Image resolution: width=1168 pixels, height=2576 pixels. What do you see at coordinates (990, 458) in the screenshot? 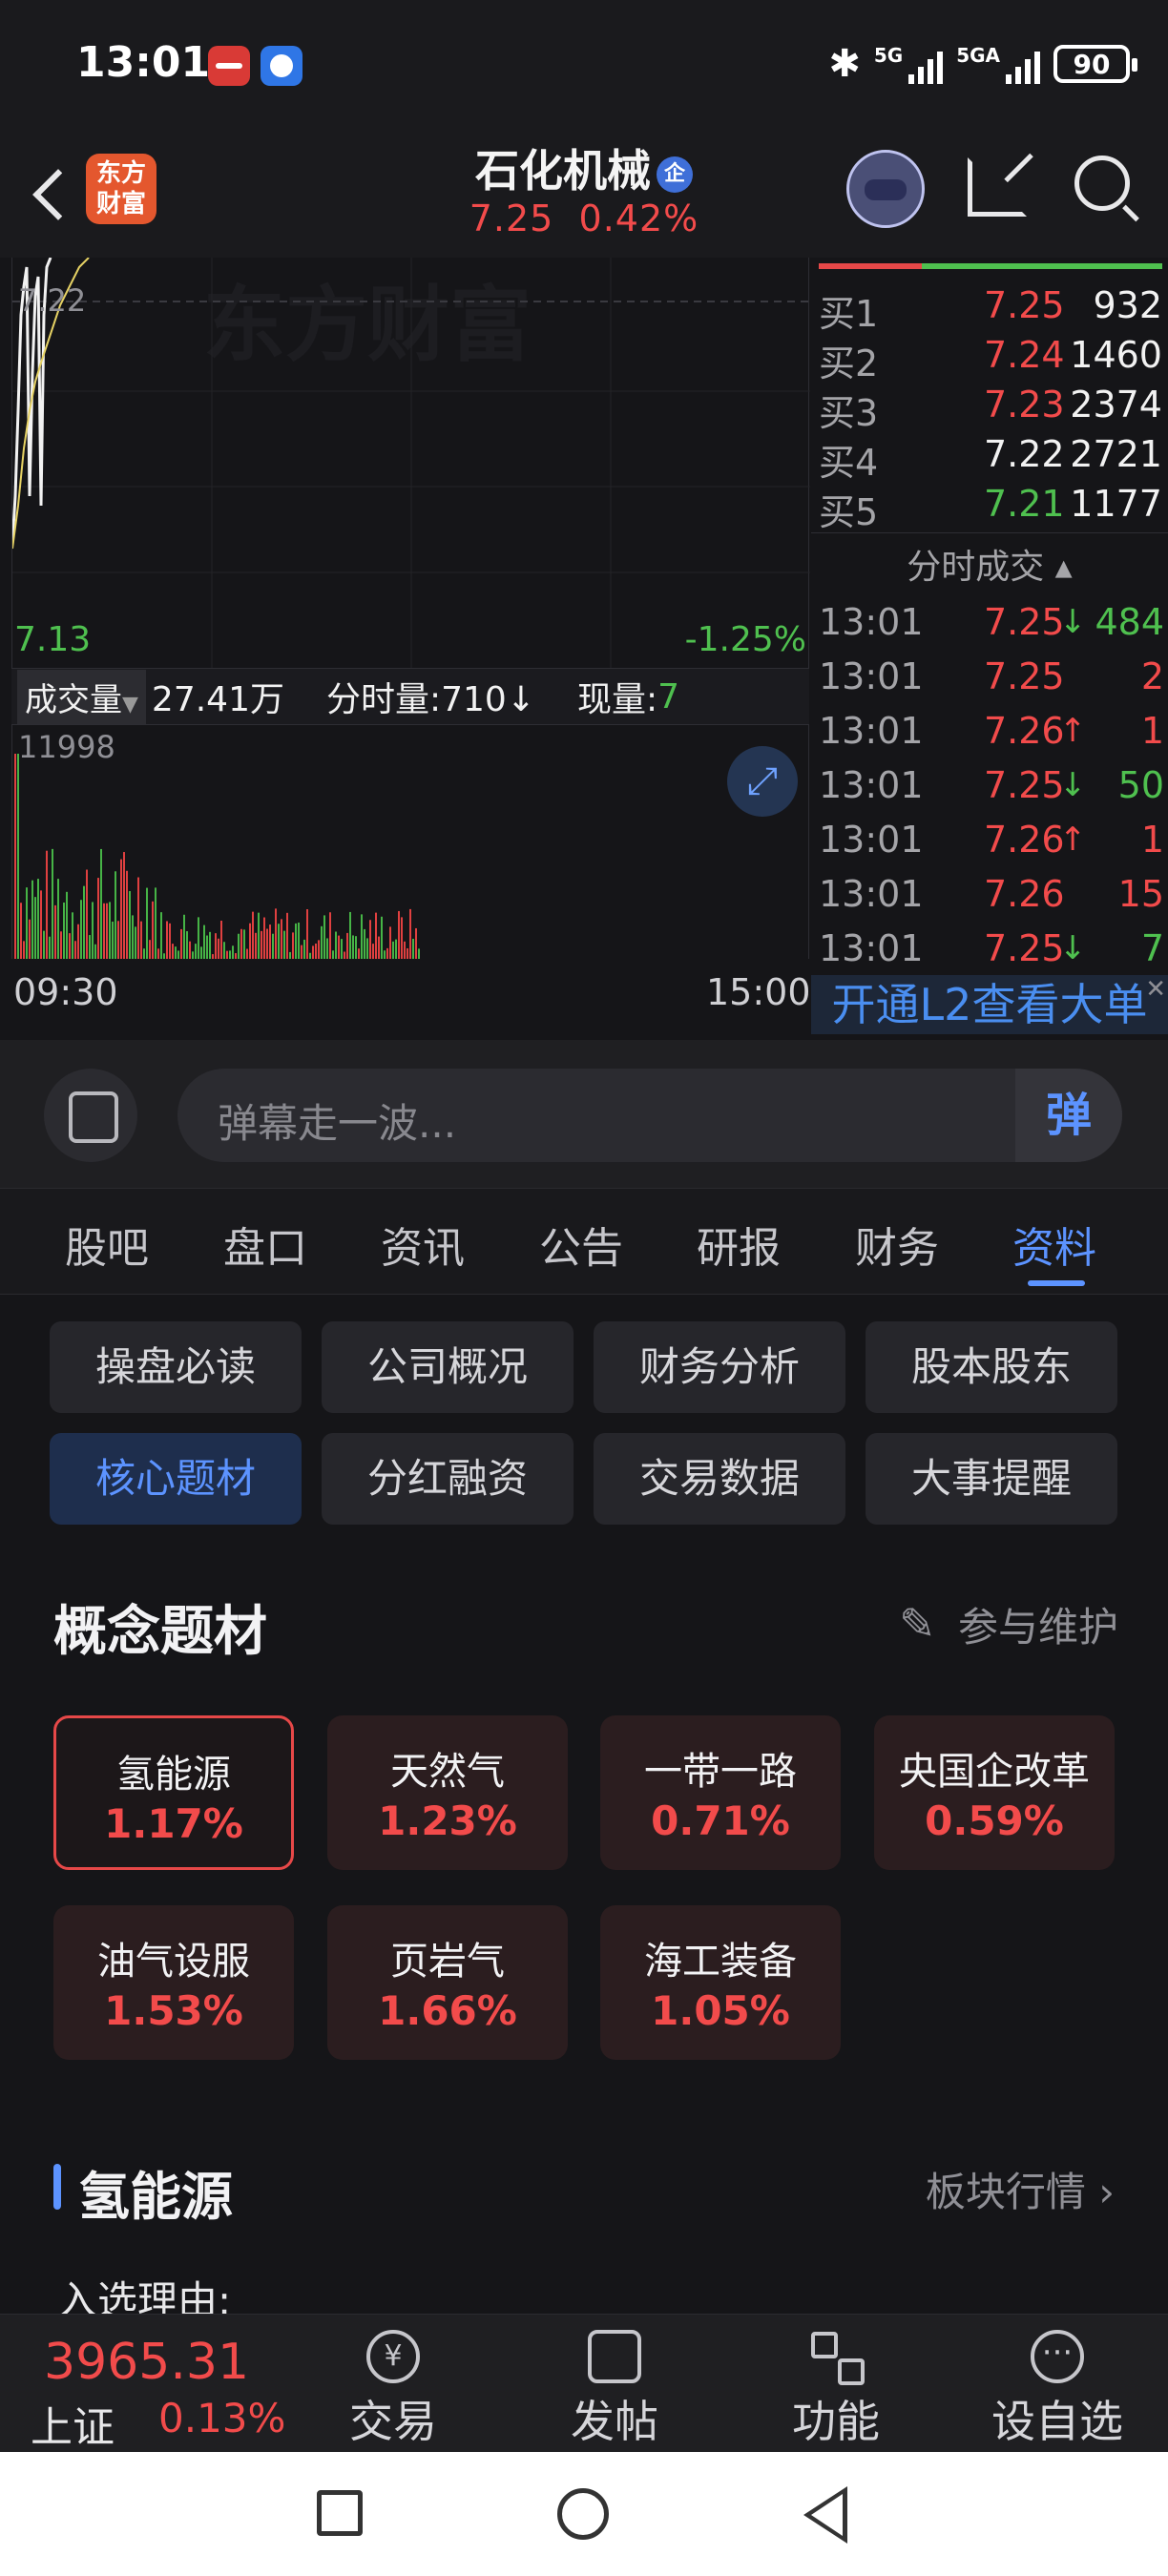
I see `bid-row: 买4 7.22 2721` at bounding box center [990, 458].